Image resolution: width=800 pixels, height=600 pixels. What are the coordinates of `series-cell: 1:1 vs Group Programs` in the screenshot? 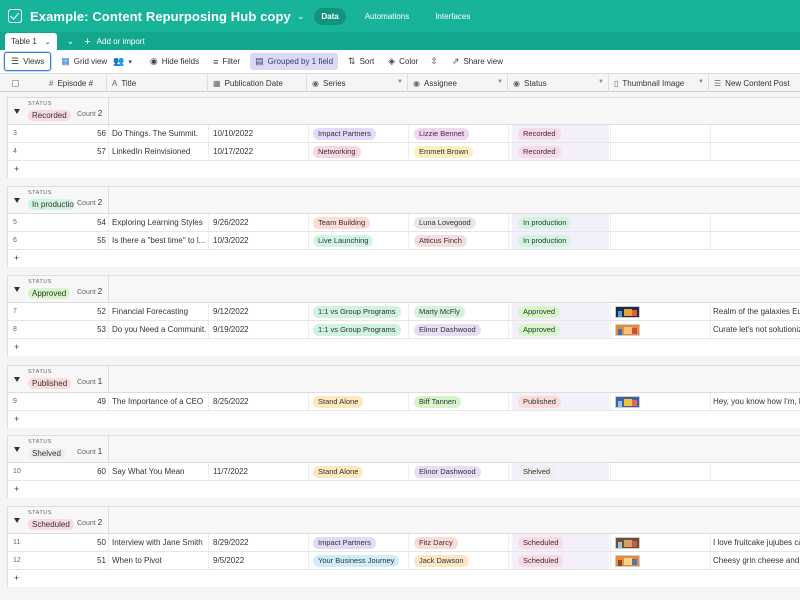 It's located at (359, 311).